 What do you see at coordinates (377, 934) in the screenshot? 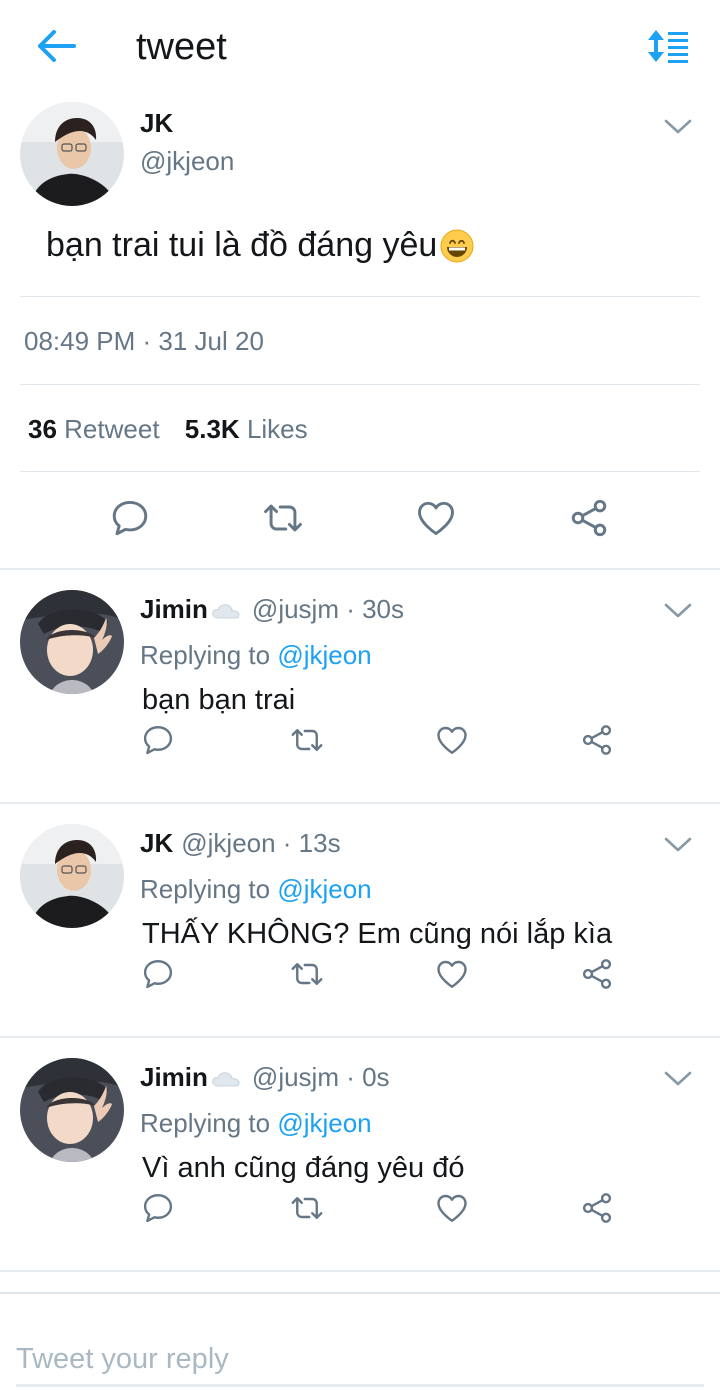
I see `reply-text: THẤY KHÔNG? Em cũng nói lắp kìa` at bounding box center [377, 934].